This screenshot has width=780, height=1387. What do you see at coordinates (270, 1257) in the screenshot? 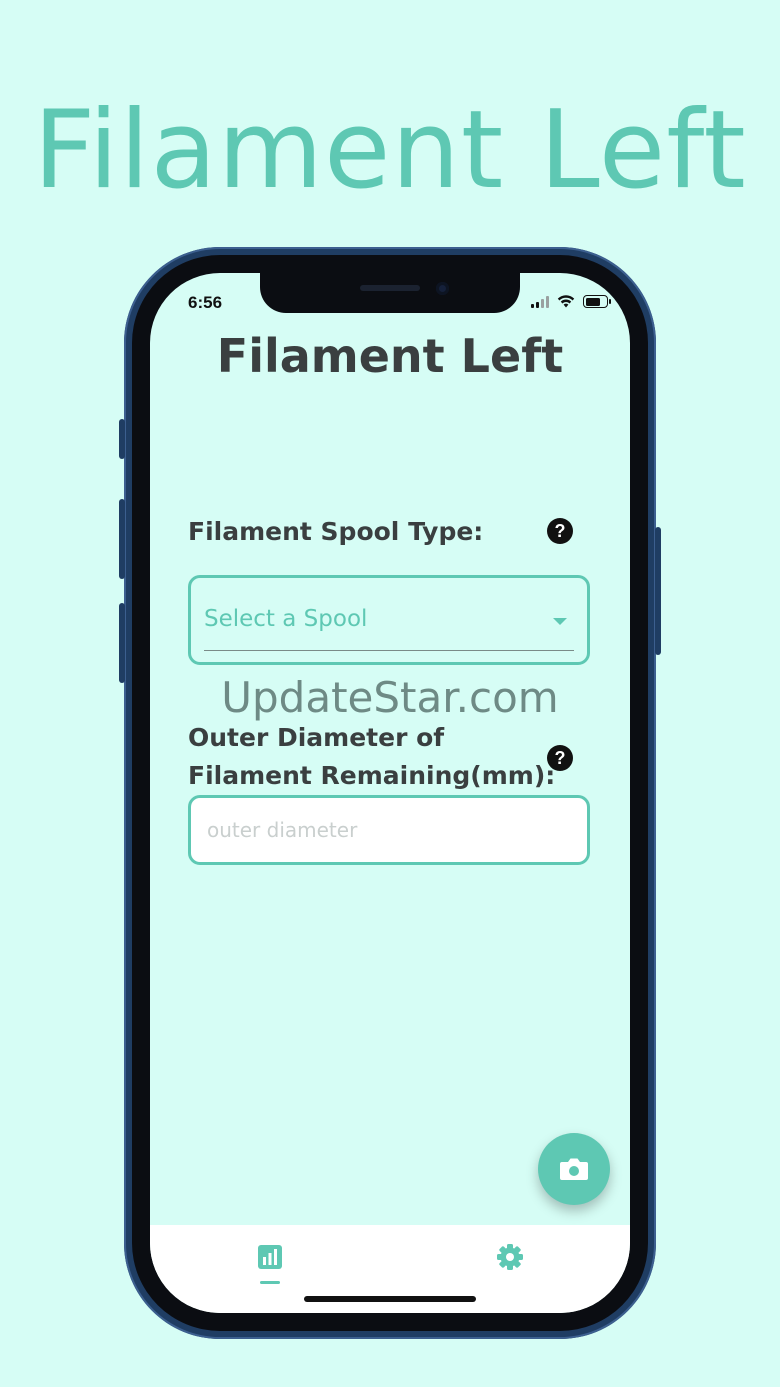
I see `bar-chart-icon` at bounding box center [270, 1257].